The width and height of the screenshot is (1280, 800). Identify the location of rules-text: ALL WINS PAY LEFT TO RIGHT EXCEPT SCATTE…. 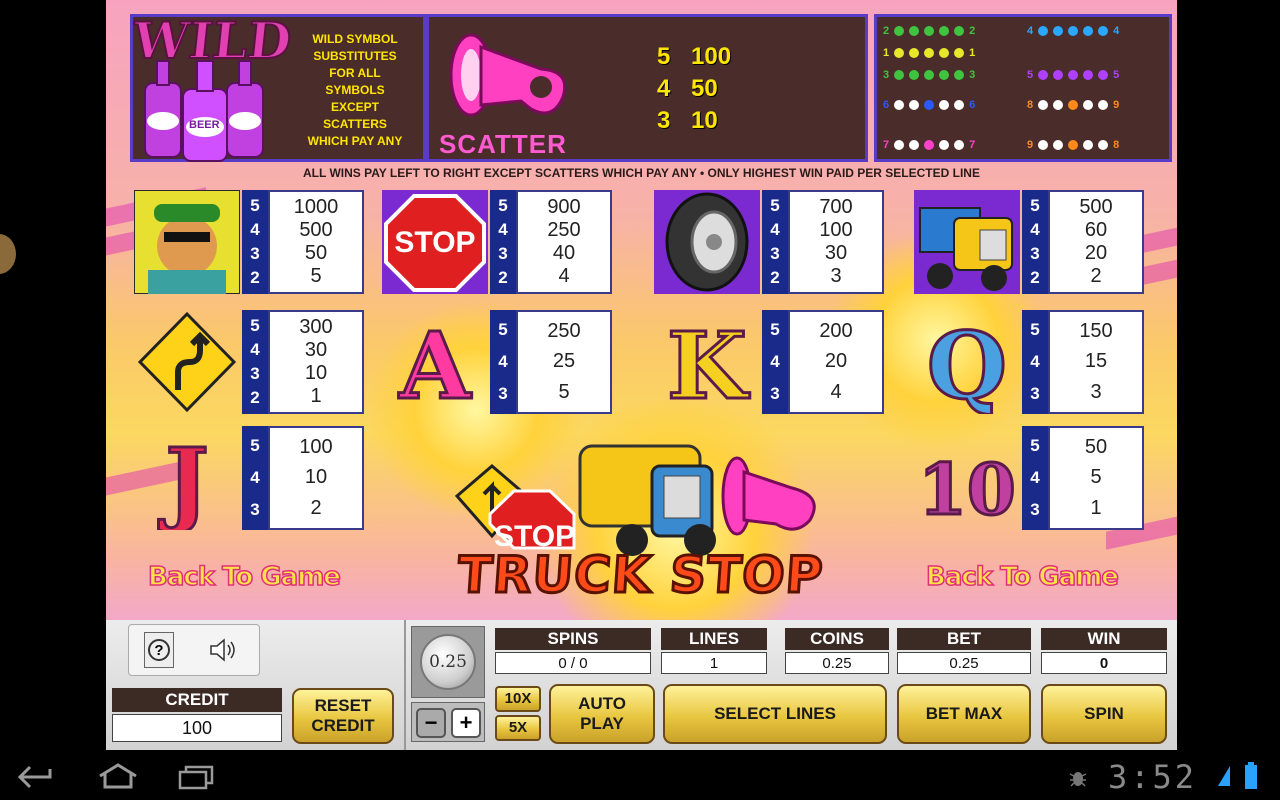
(641, 173).